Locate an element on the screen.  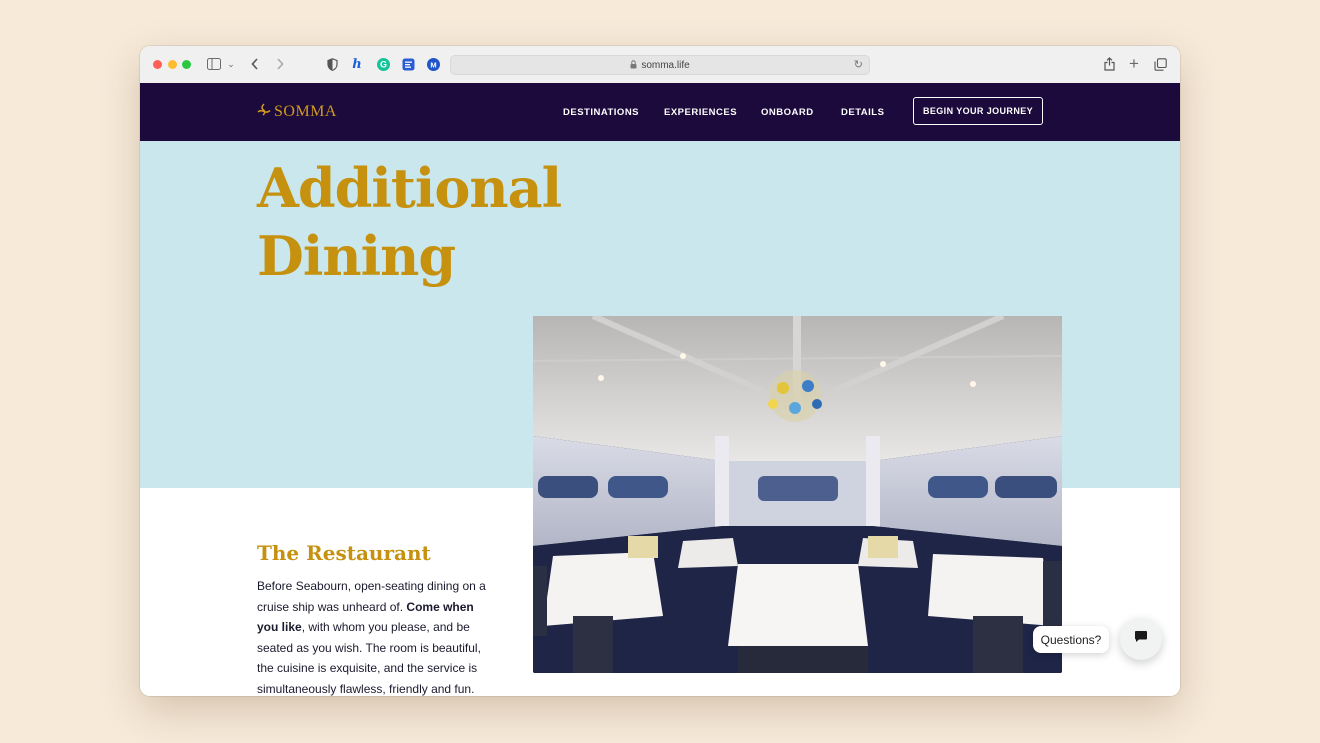
nav-onboard: ONBOARD is located at coordinates (787, 112).